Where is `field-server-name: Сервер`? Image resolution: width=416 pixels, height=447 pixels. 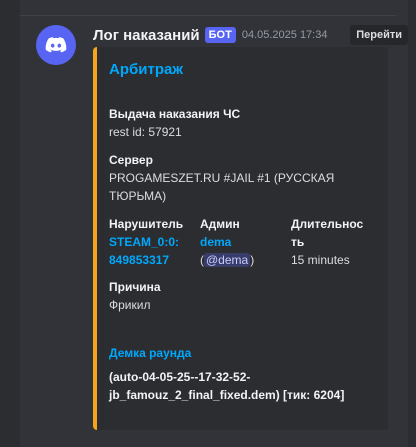
field-server-name: Сервер is located at coordinates (131, 160).